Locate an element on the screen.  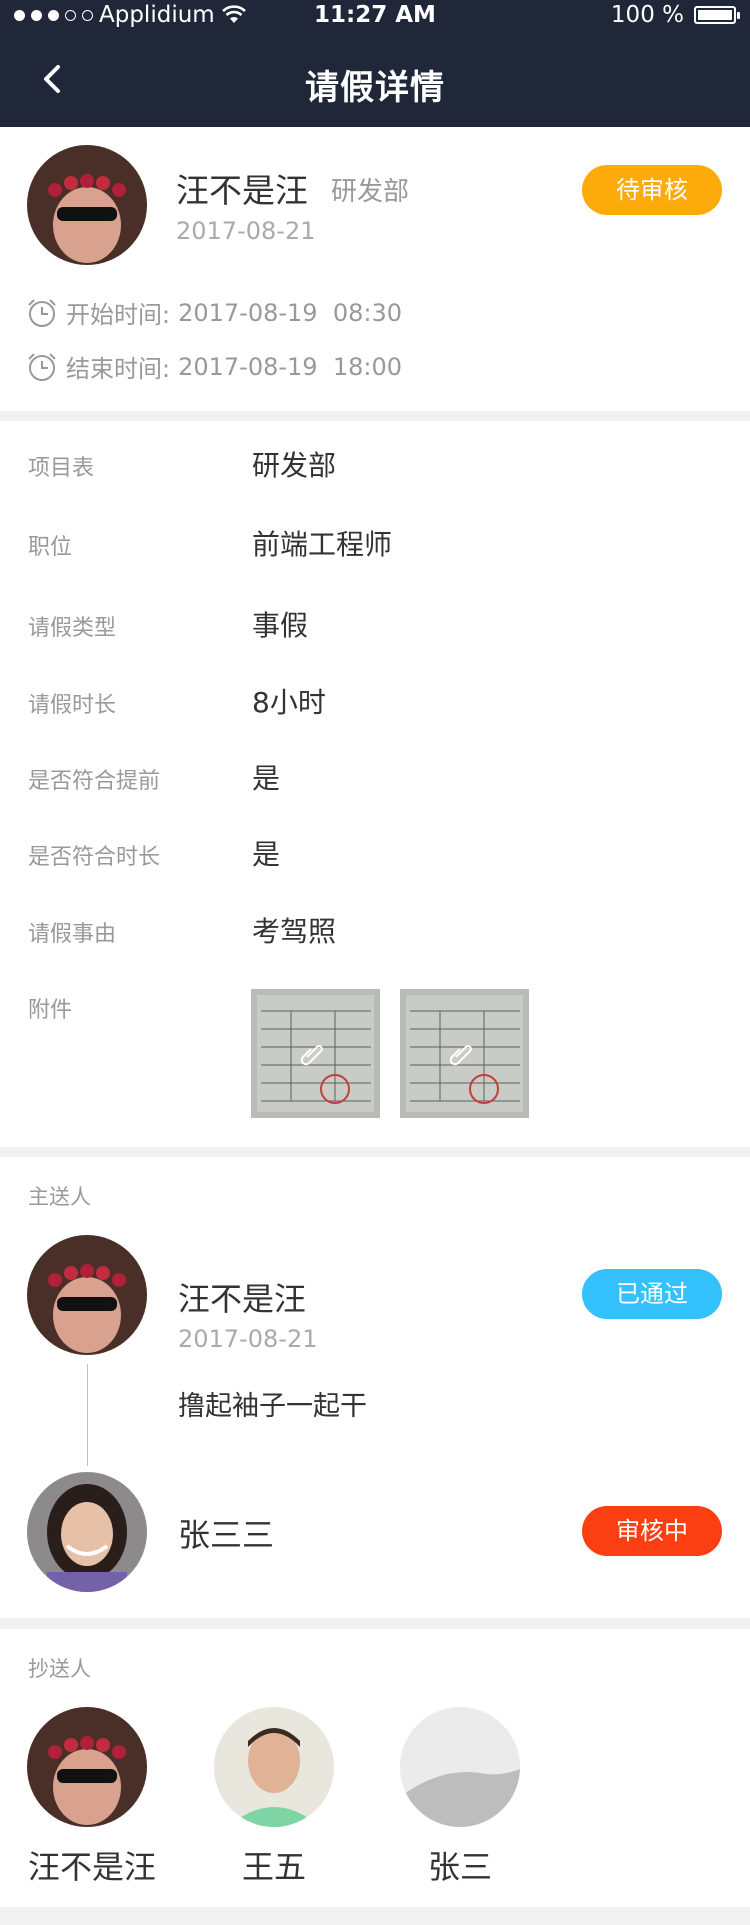
top-bar: Applidium 11:27 AM 100 % 请假详情 is located at coordinates (375, 63).